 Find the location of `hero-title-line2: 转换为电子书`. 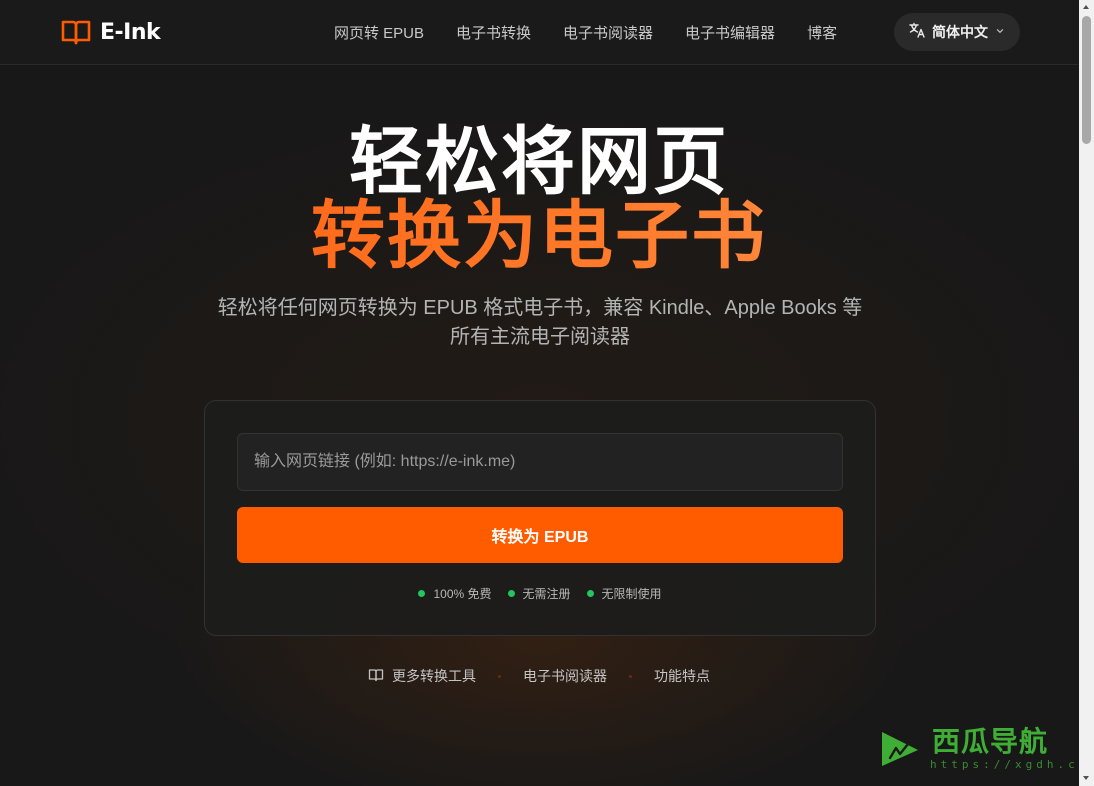

hero-title-line2: 转换为电子书 is located at coordinates (539, 236).